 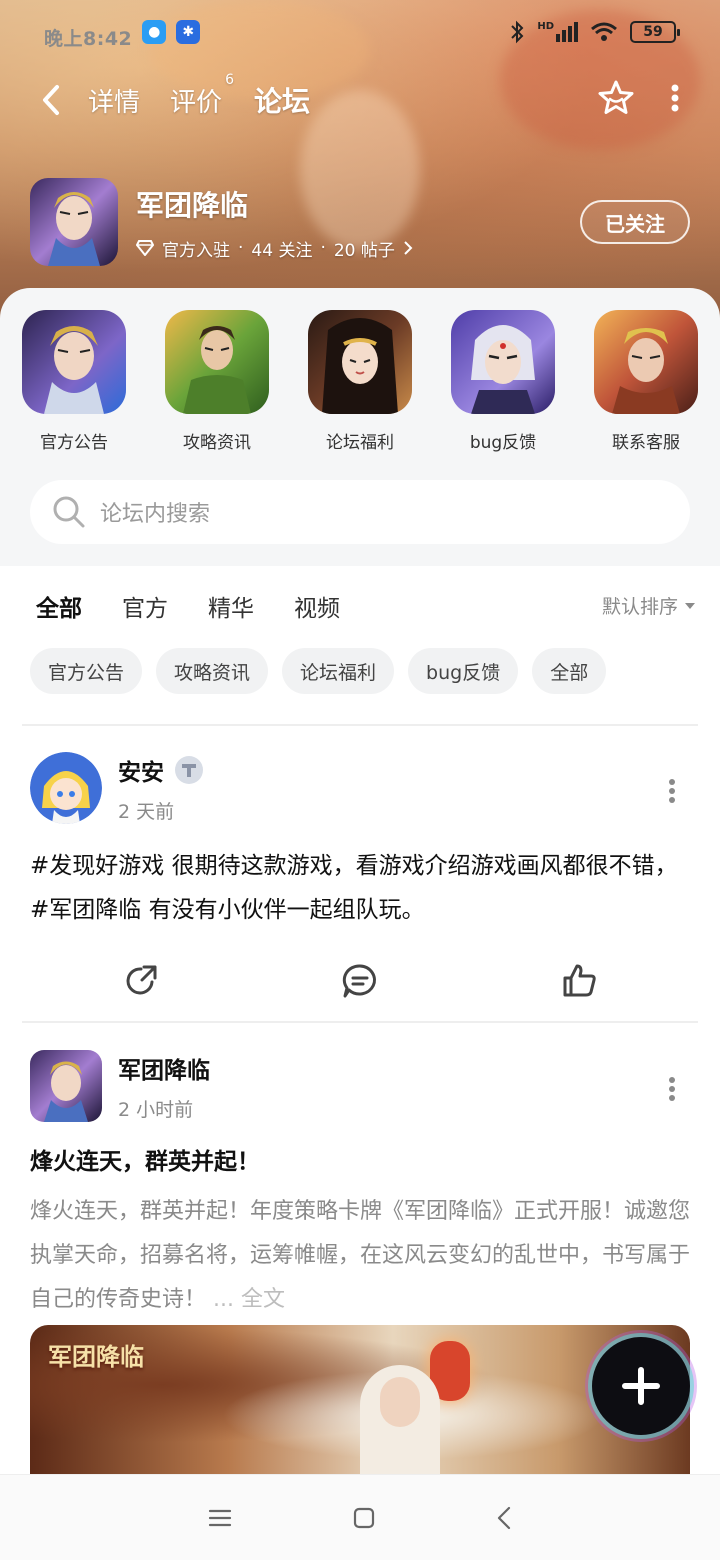 What do you see at coordinates (155, 514) in the screenshot?
I see `search-placeholder: 论坛内搜索` at bounding box center [155, 514].